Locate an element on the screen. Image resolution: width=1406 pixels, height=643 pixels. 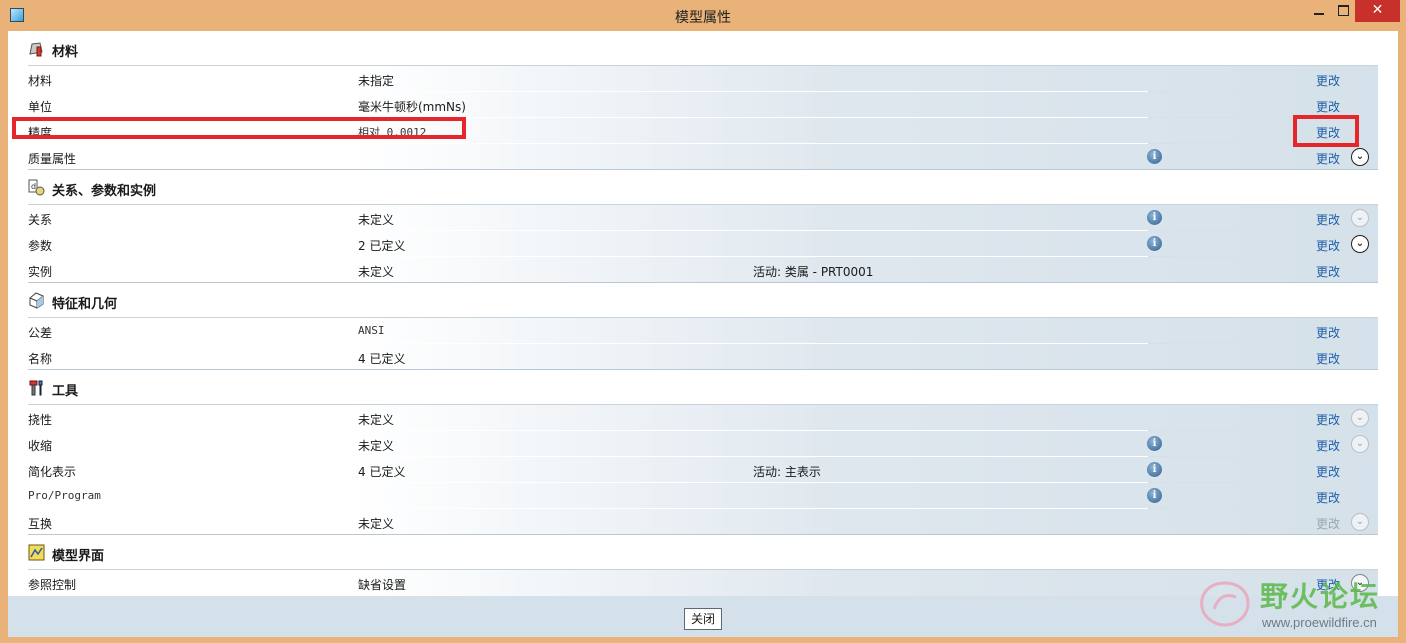
section-header-relations: d 关系、参数和实例 is located at coordinates (703, 187).